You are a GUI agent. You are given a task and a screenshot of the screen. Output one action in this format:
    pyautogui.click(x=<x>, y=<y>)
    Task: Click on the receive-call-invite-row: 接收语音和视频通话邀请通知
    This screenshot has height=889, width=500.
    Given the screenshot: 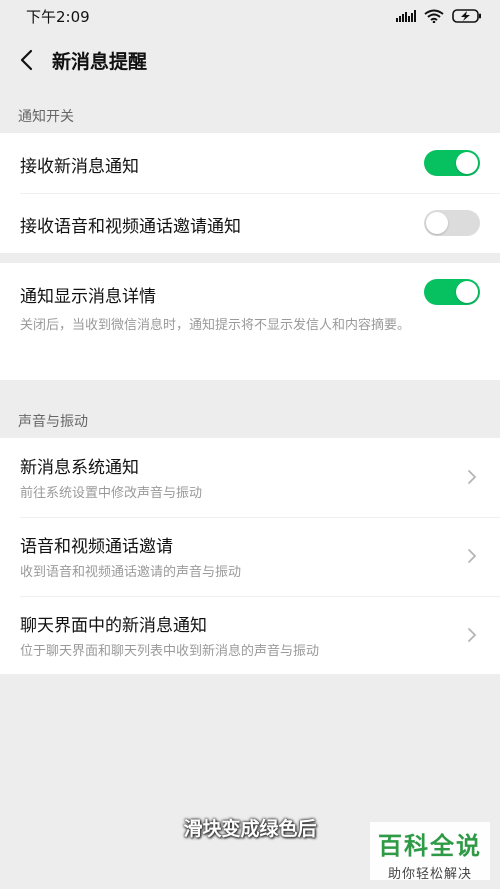 What is the action you would take?
    pyautogui.click(x=250, y=223)
    